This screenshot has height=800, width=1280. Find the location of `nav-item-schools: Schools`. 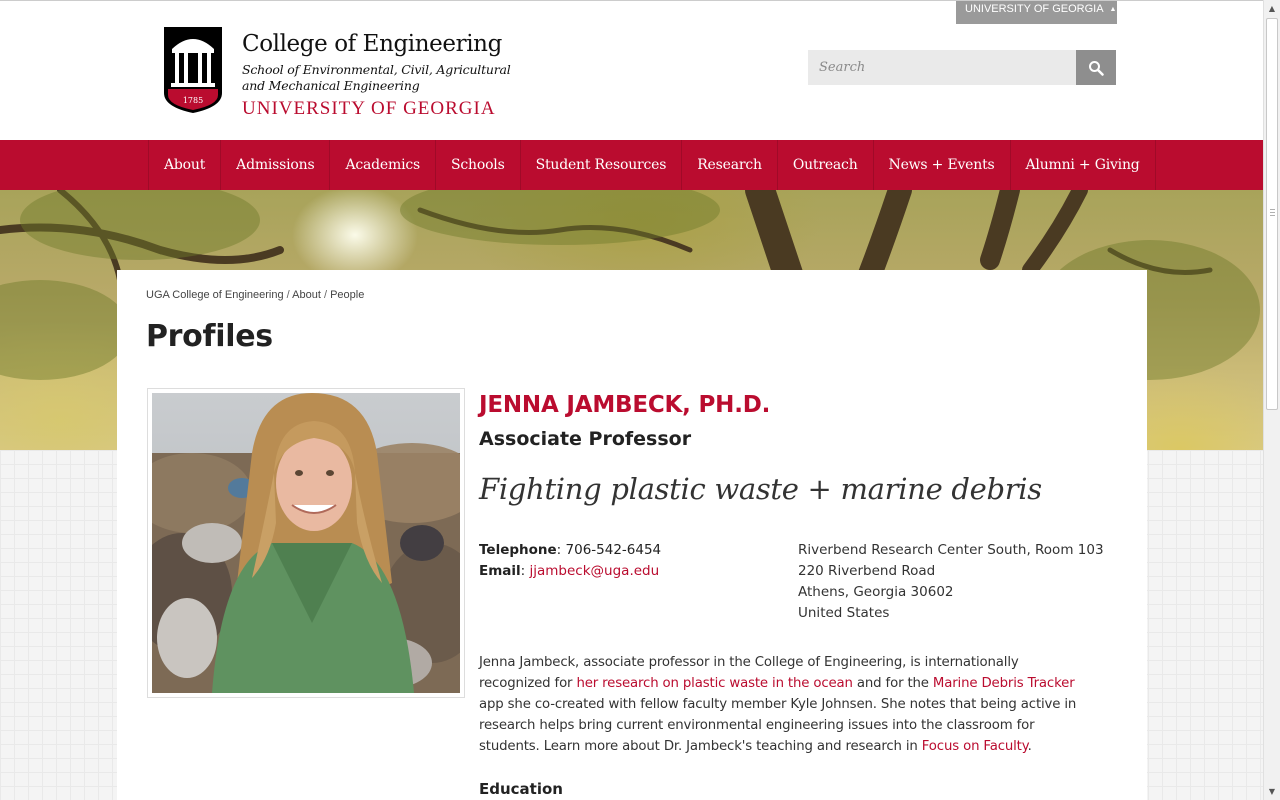

nav-item-schools: Schools is located at coordinates (478, 165).